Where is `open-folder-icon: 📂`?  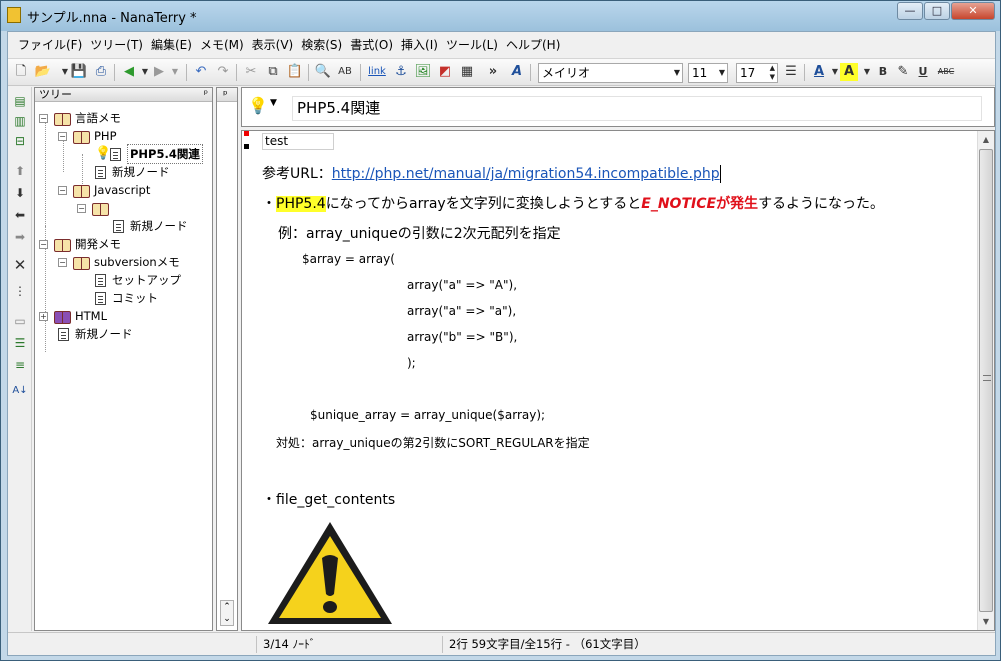
open-folder-icon: 📂 is located at coordinates (43, 72).